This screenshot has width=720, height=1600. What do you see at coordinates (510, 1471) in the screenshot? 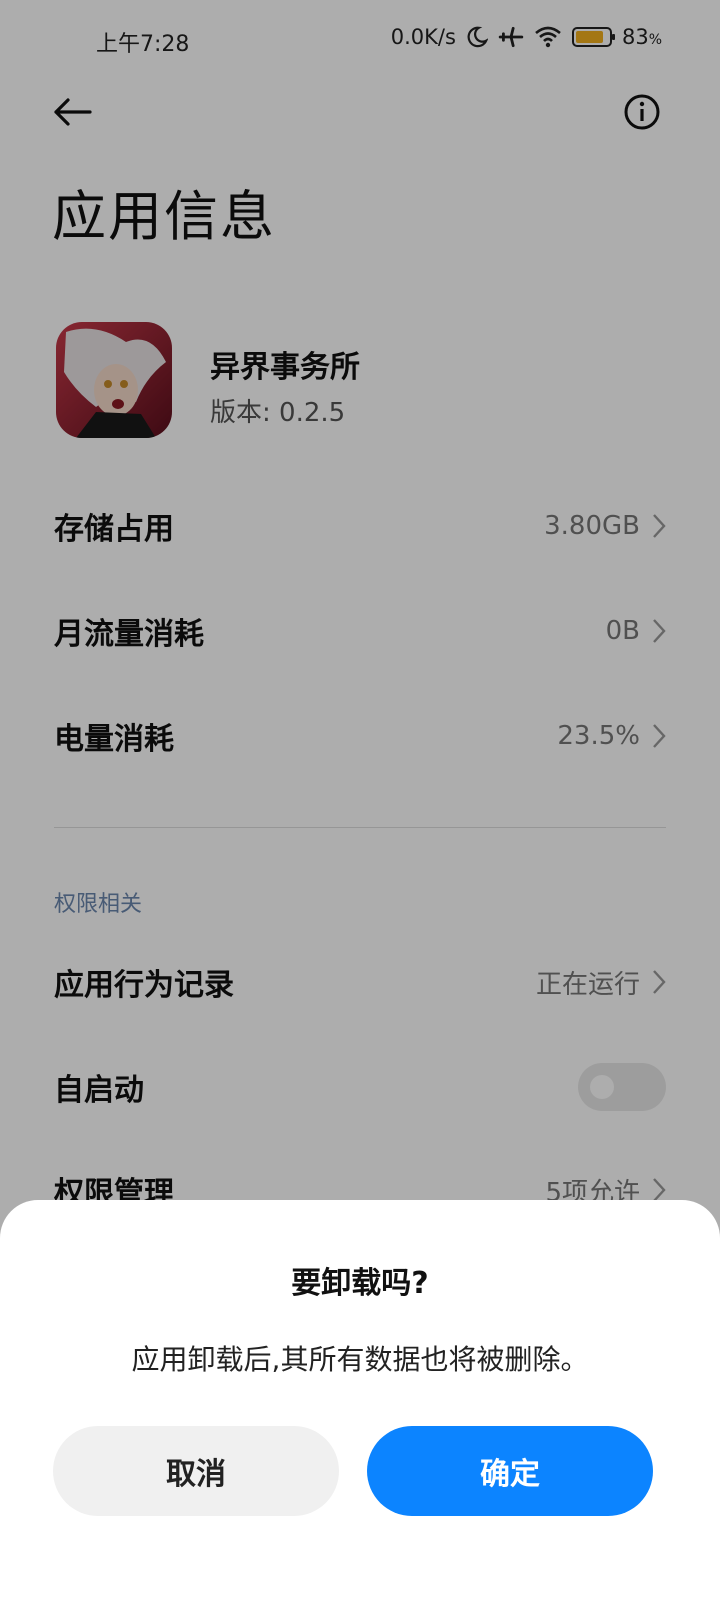
I see `confirm-button: 确定` at bounding box center [510, 1471].